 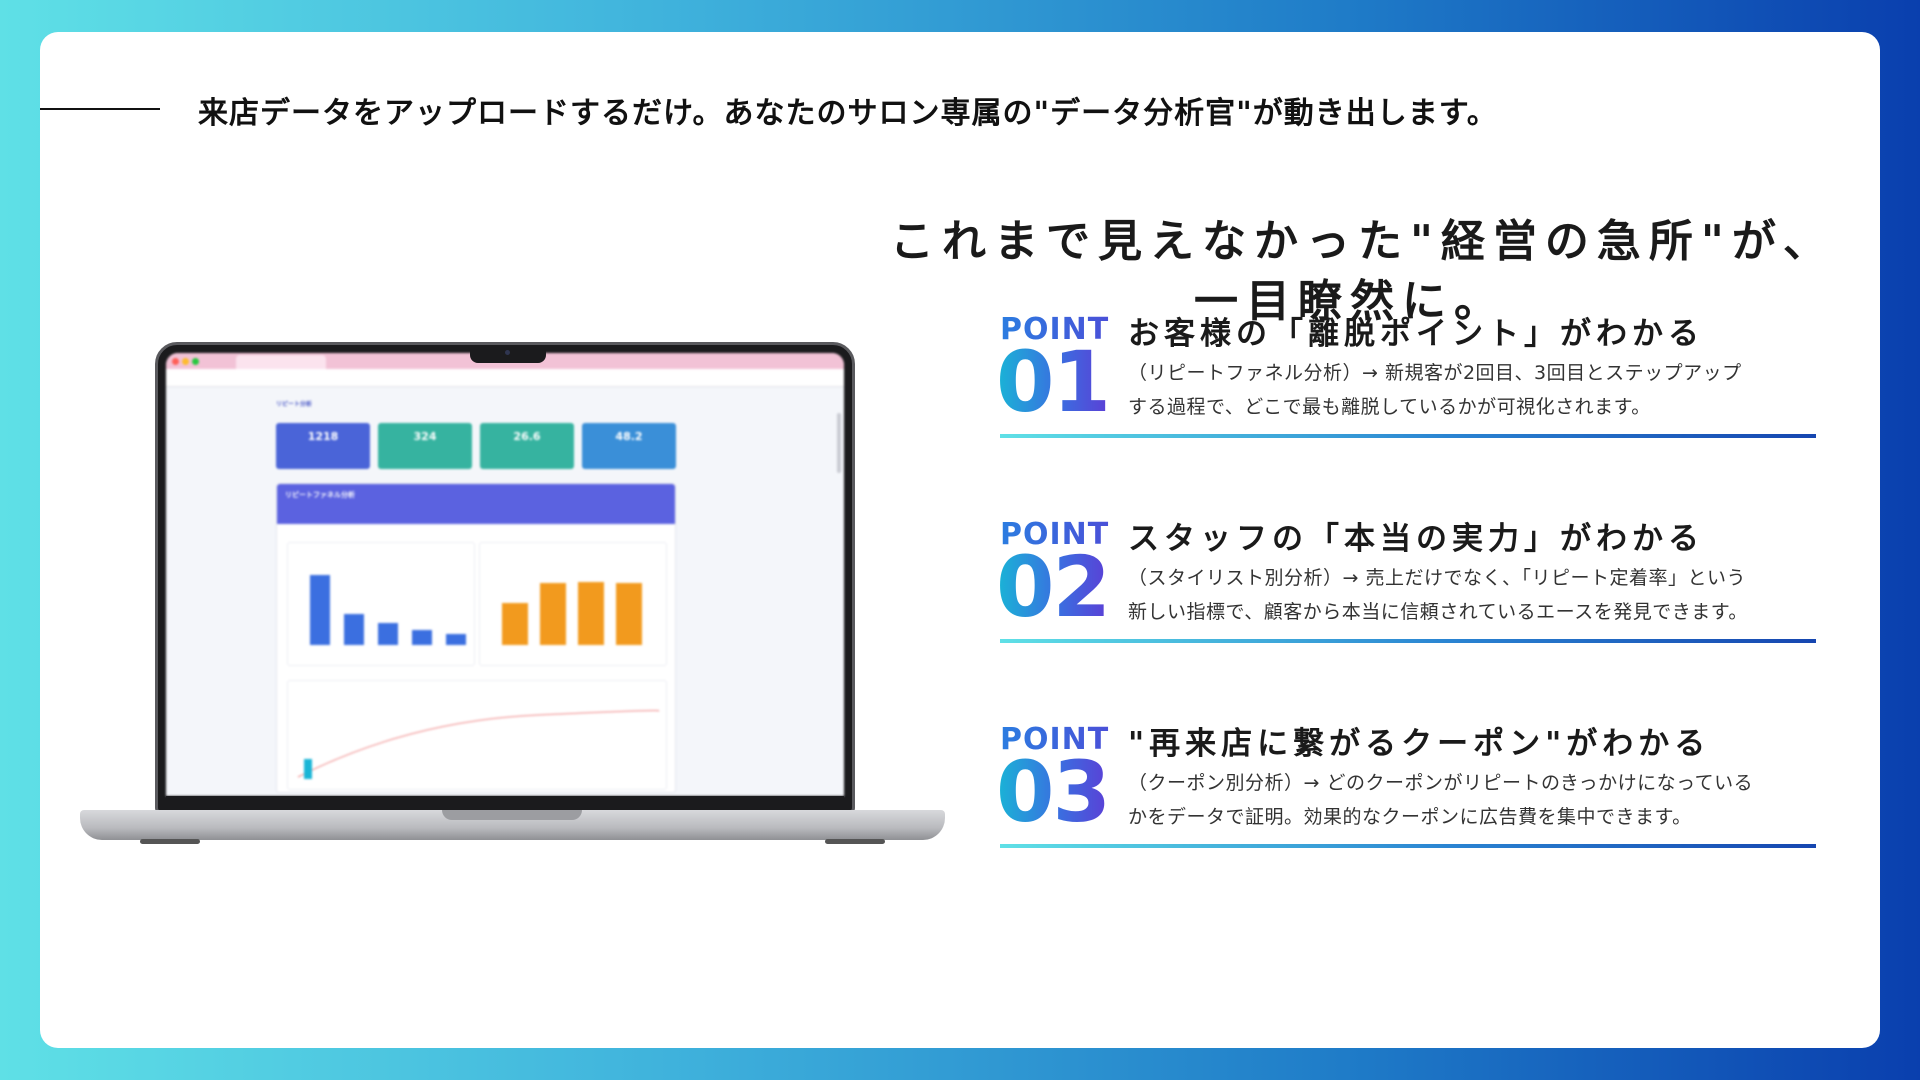 I want to click on headline-line-1: これまで見えなかった"経営の急所"が、, so click(x=1362, y=241).